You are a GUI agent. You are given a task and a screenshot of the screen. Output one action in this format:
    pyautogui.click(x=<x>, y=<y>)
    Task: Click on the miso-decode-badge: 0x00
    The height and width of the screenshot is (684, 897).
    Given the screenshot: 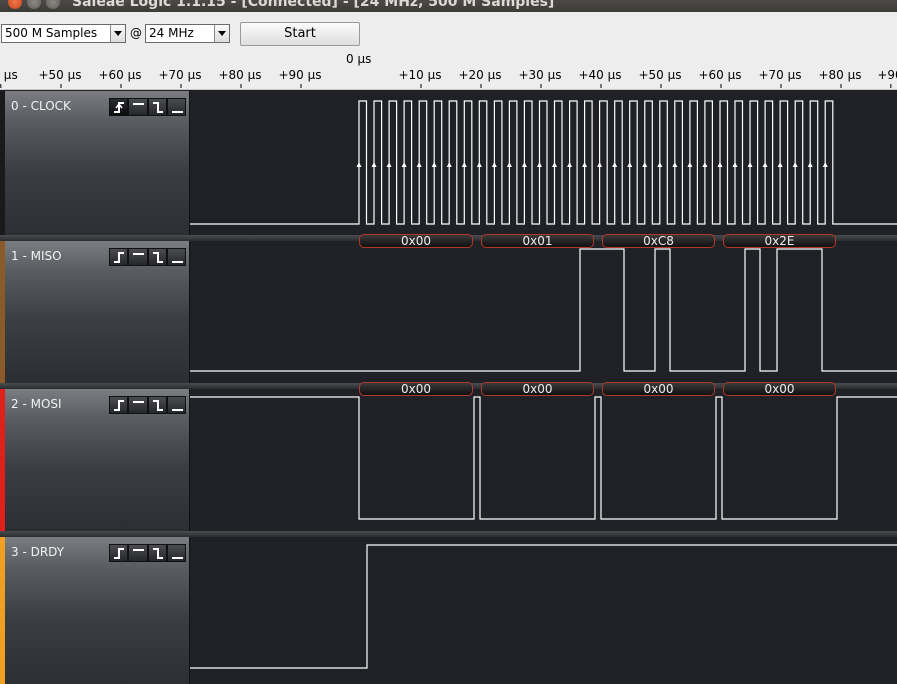 What is the action you would take?
    pyautogui.click(x=416, y=241)
    